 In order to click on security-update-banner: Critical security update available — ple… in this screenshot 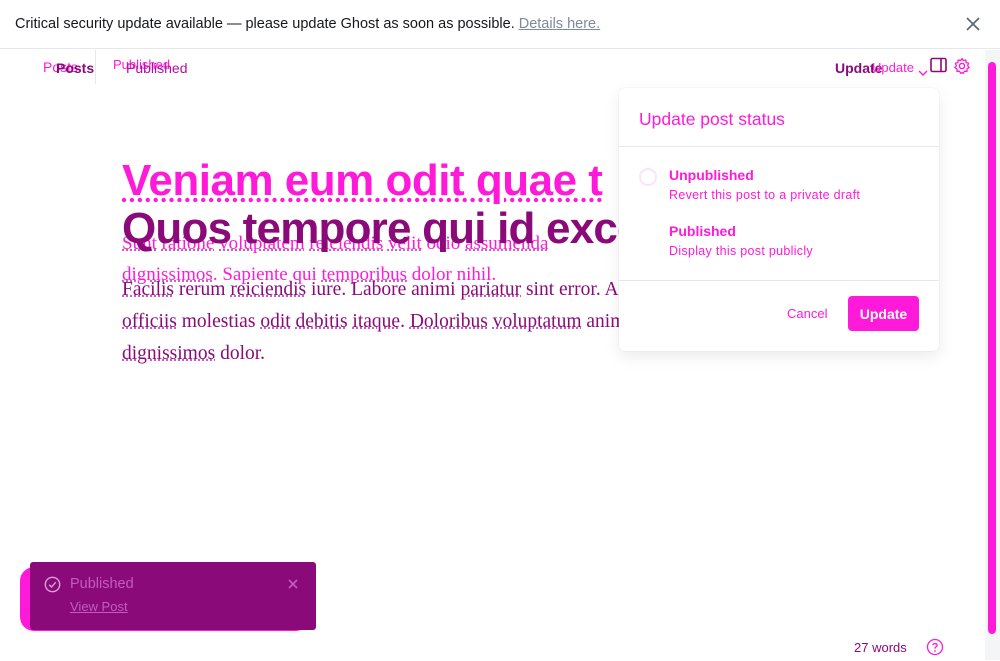, I will do `click(500, 24)`.